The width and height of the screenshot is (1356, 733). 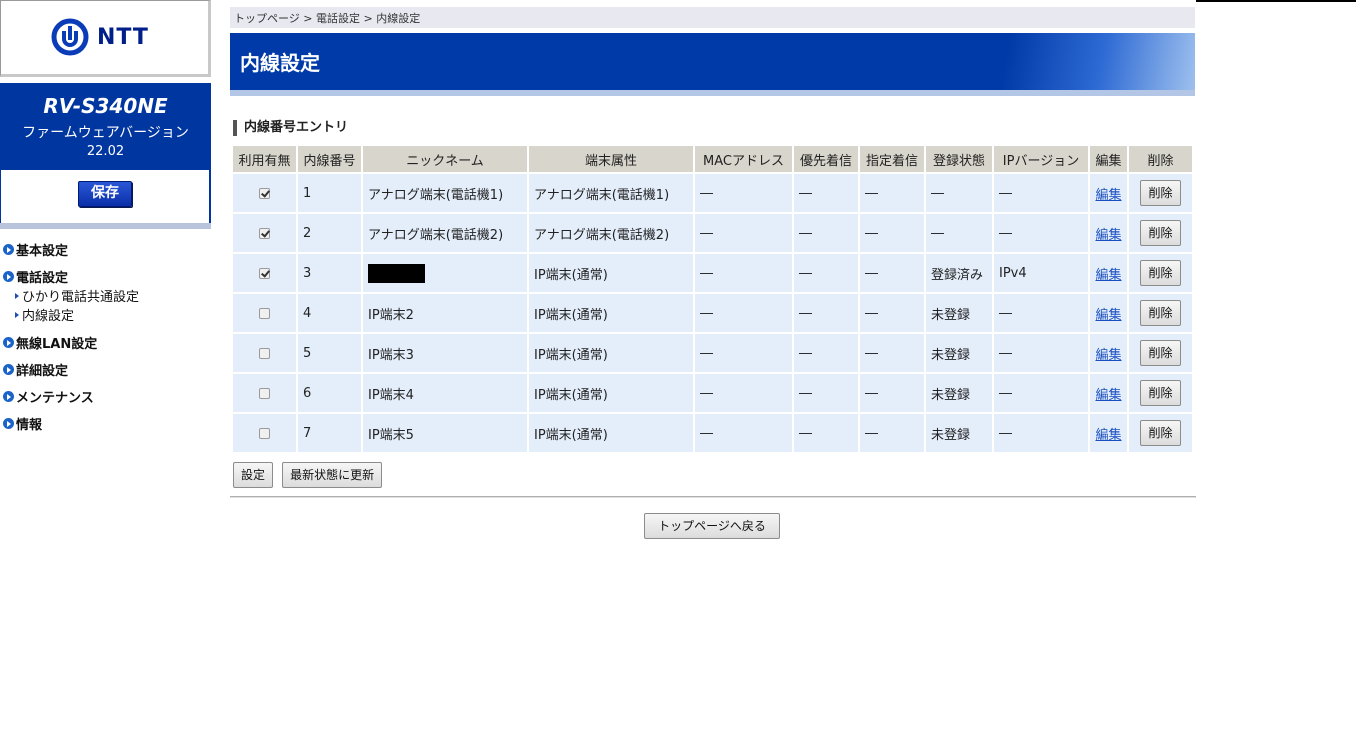 I want to click on breadcrumb-current: 内線設定, so click(x=398, y=18).